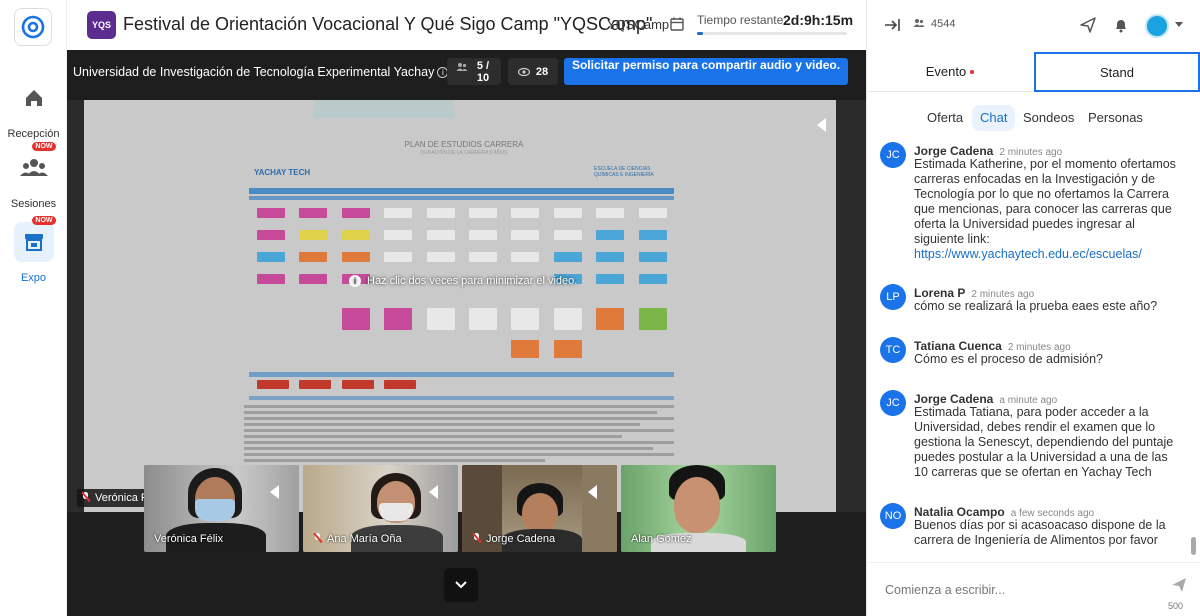 This screenshot has height=616, width=1200. Describe the element at coordinates (521, 539) in the screenshot. I see `participant-name-text: Jorge Cadena` at that location.